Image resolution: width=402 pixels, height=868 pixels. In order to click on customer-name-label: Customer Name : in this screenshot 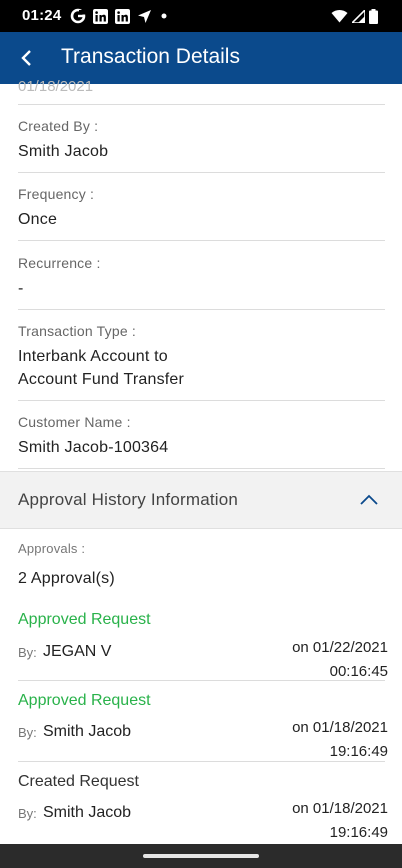, I will do `click(74, 422)`.